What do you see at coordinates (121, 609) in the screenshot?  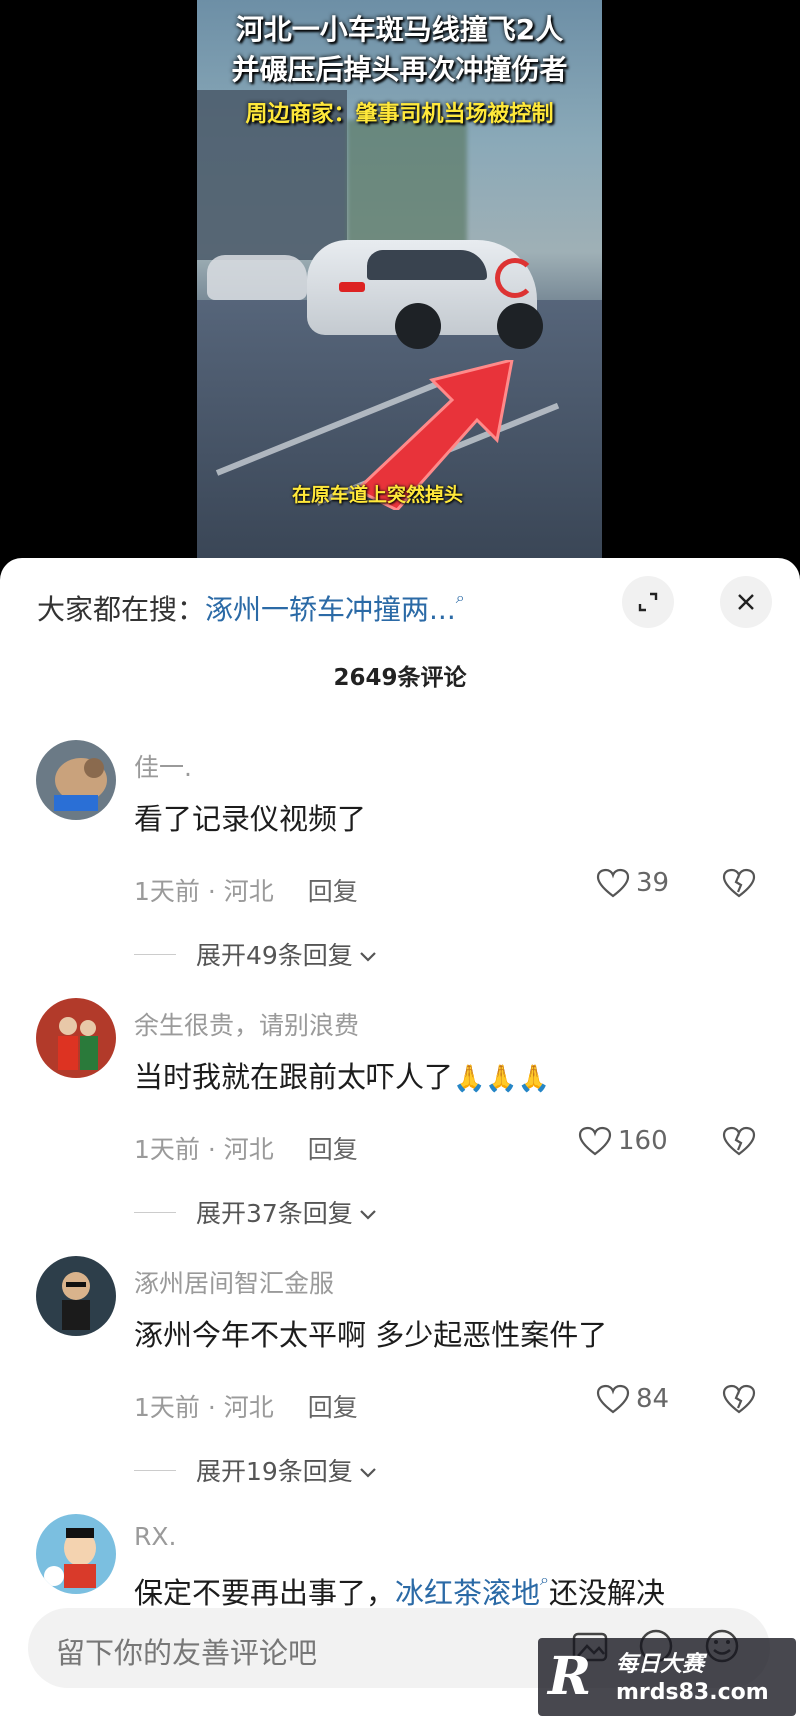 I see `trending-search-label: 大家都在搜：` at bounding box center [121, 609].